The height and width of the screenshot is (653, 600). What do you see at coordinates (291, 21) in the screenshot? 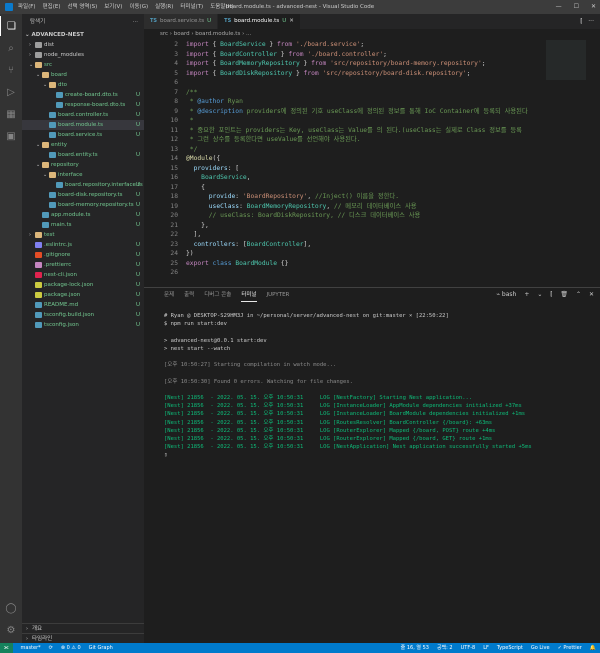
I see `close-tab-icon: ✕` at bounding box center [291, 21].